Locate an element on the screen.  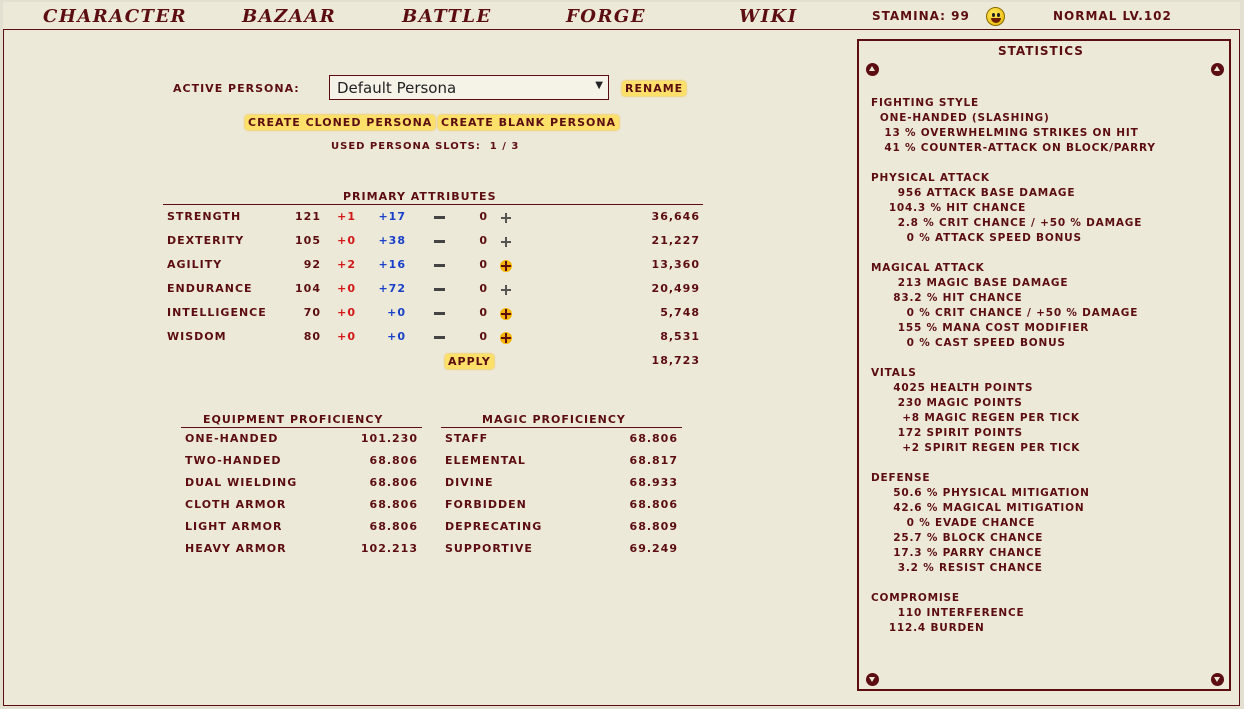
magic-proficiency-name: ELEMENTAL is located at coordinates (485, 460).